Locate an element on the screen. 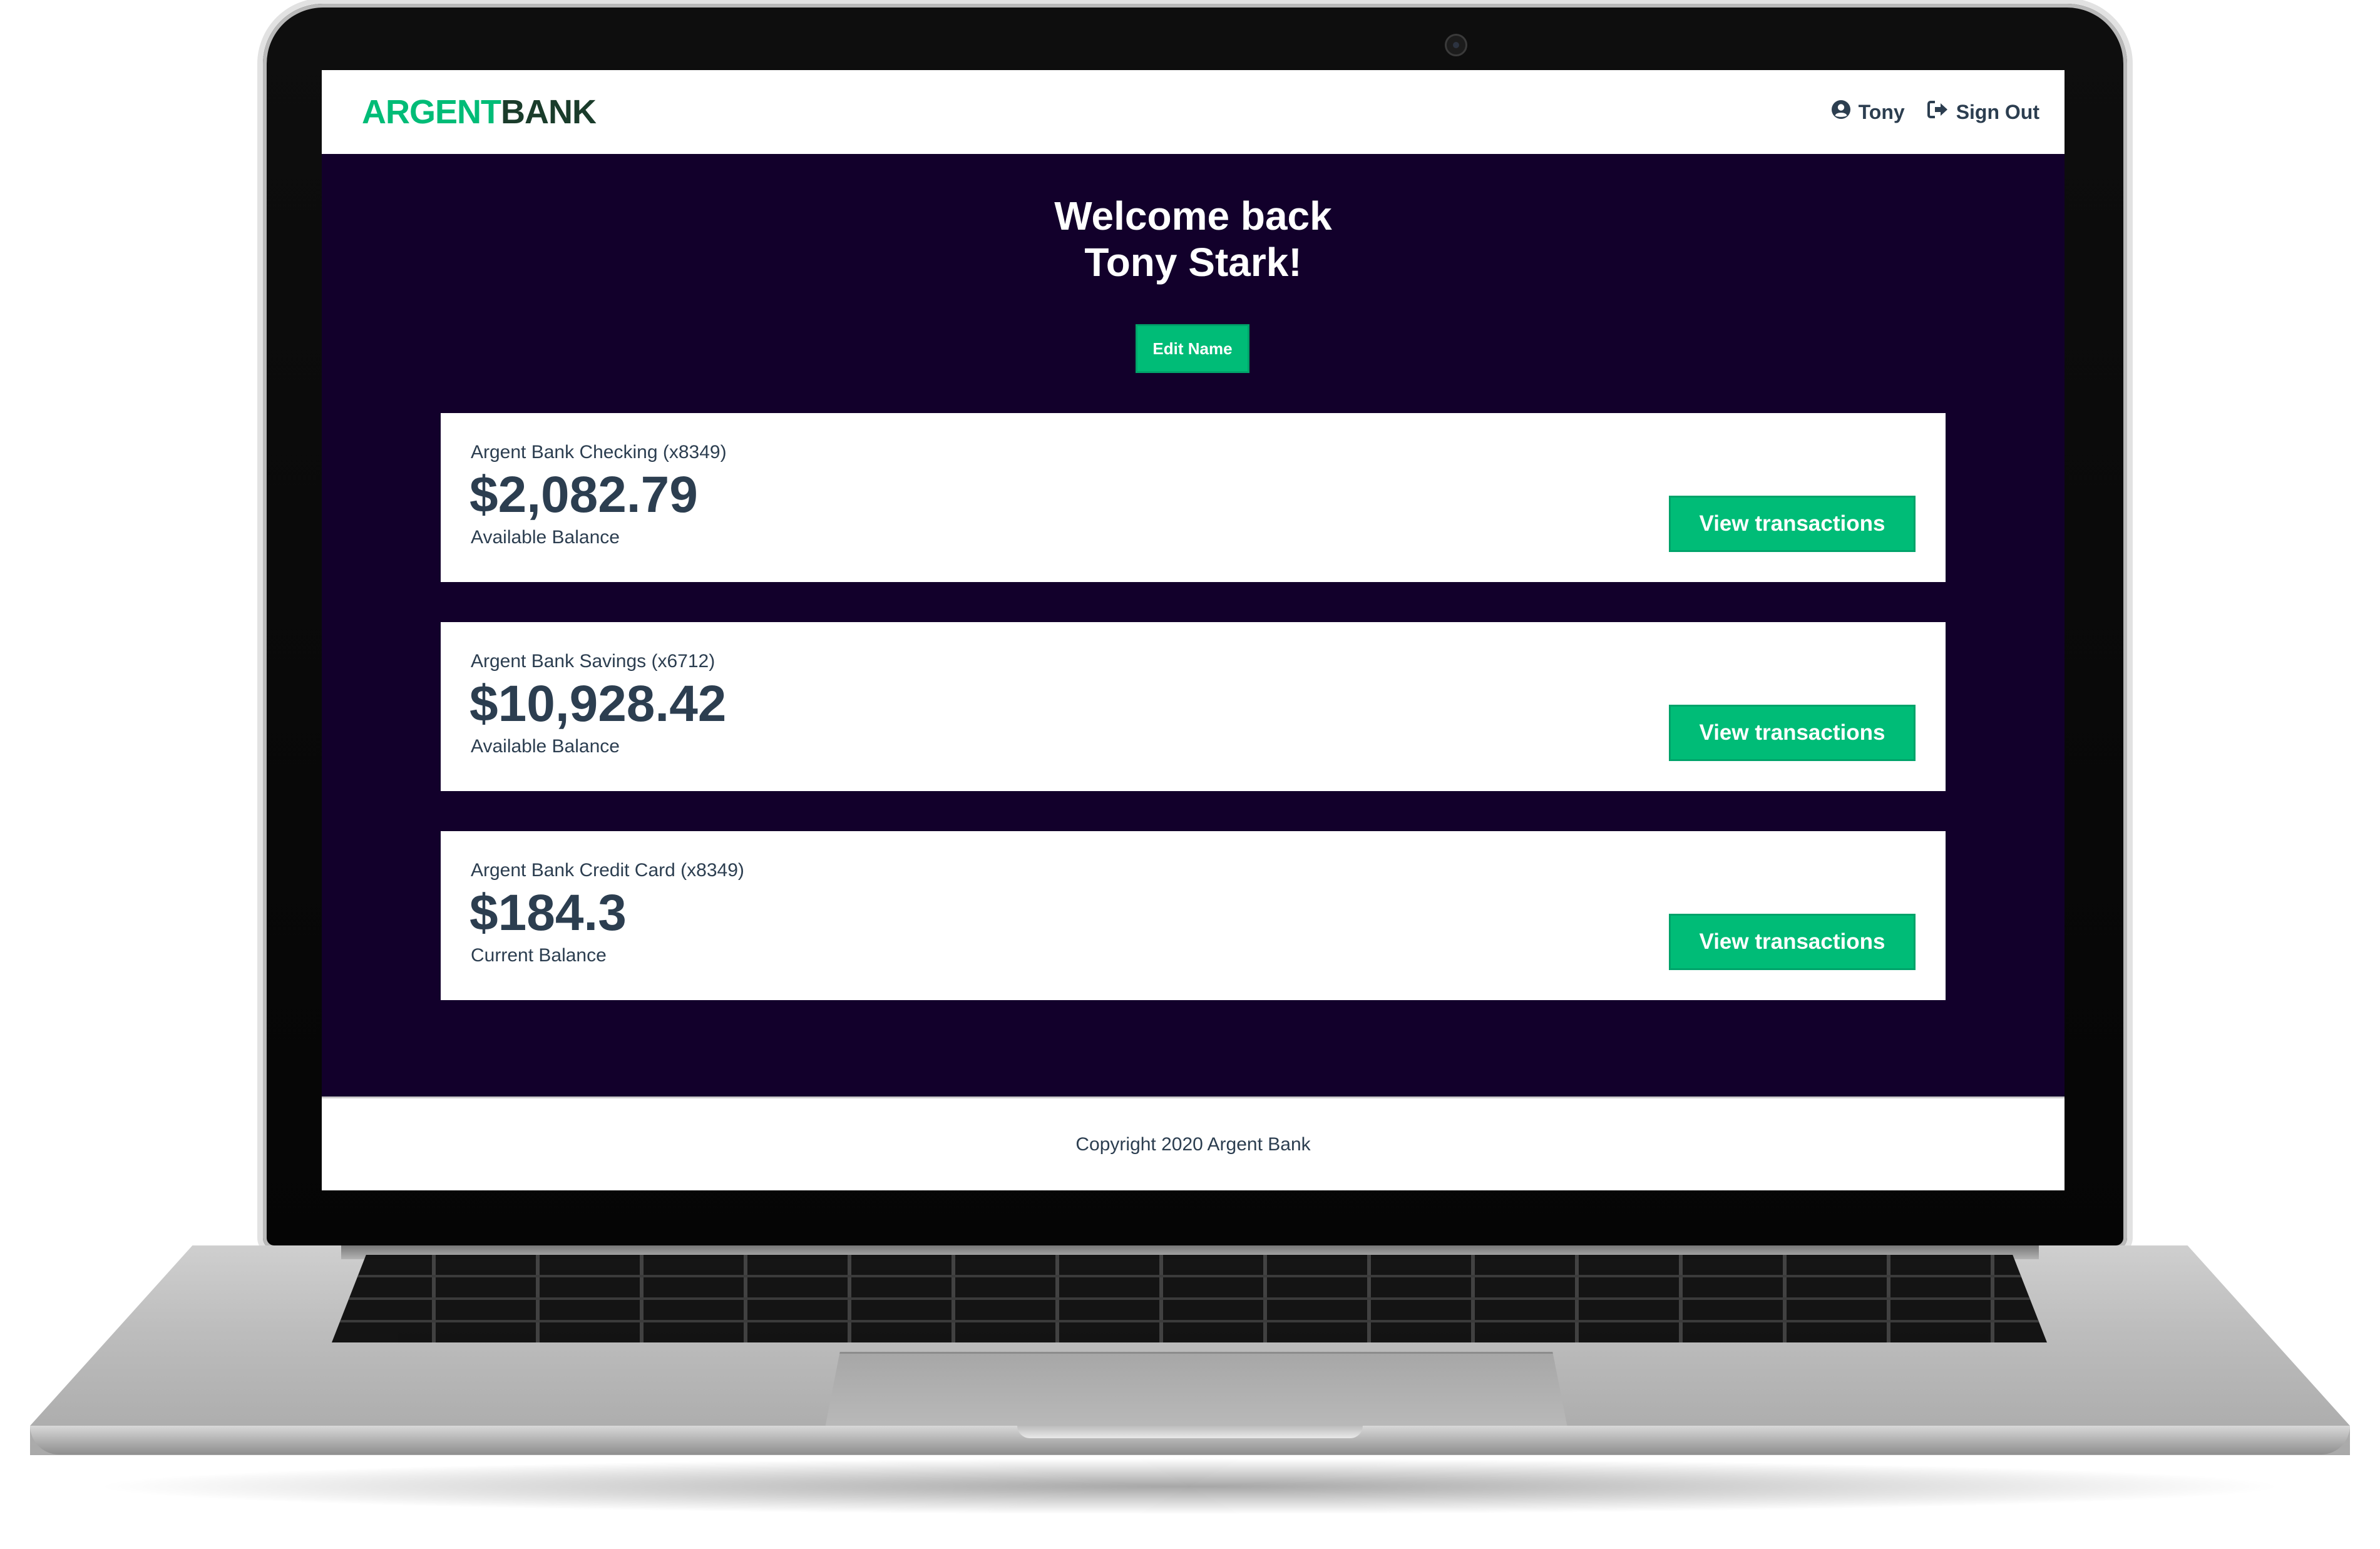 This screenshot has width=2380, height=1549. account-title: Argent Bank Savings (x6712) is located at coordinates (594, 661).